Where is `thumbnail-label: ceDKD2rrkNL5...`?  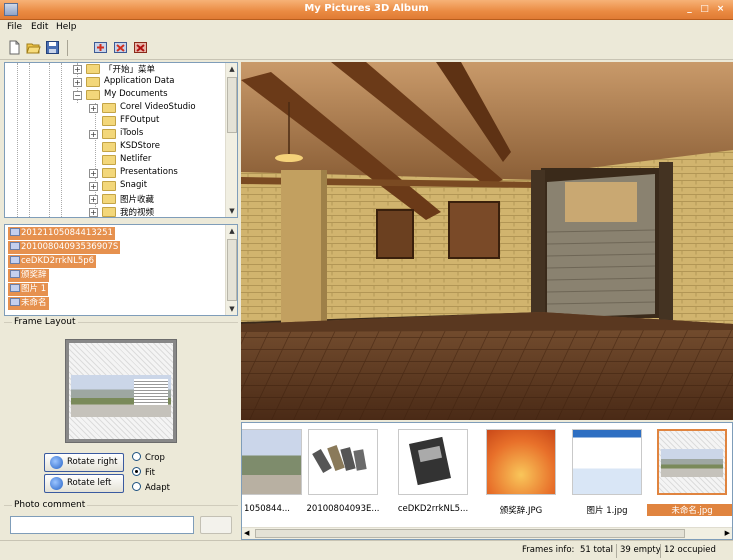 thumbnail-label: ceDKD2rrkNL5... is located at coordinates (433, 509).